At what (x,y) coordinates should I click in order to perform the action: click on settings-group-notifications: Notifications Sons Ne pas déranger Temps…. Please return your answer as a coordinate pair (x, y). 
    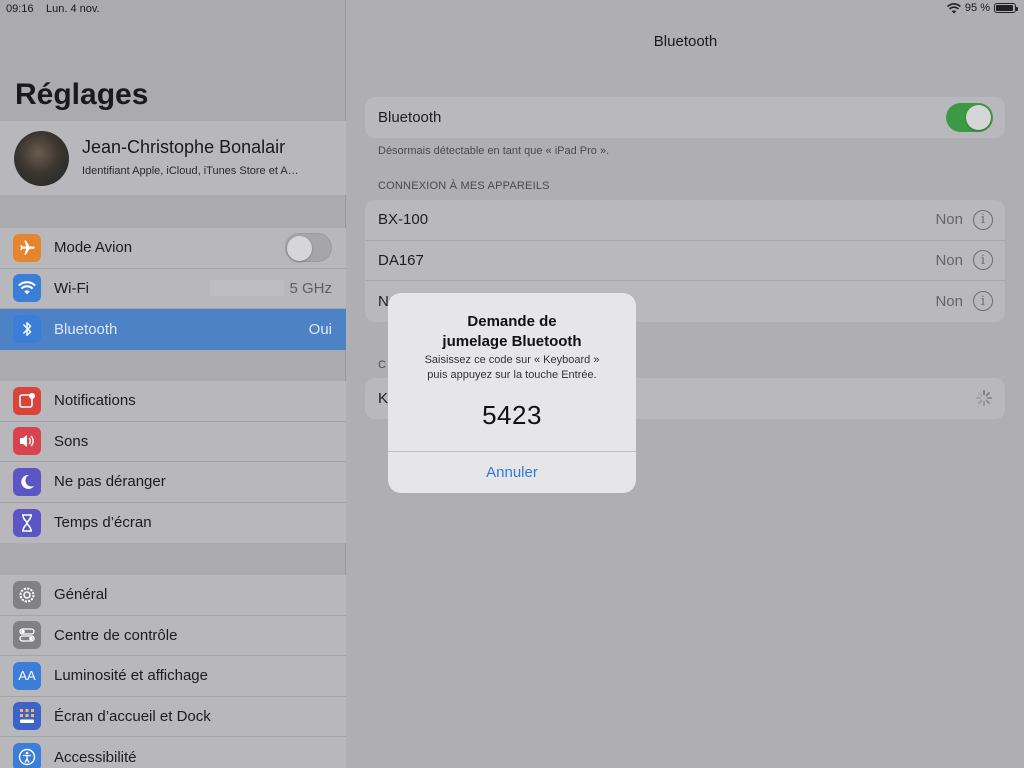
    Looking at the image, I should click on (173, 462).